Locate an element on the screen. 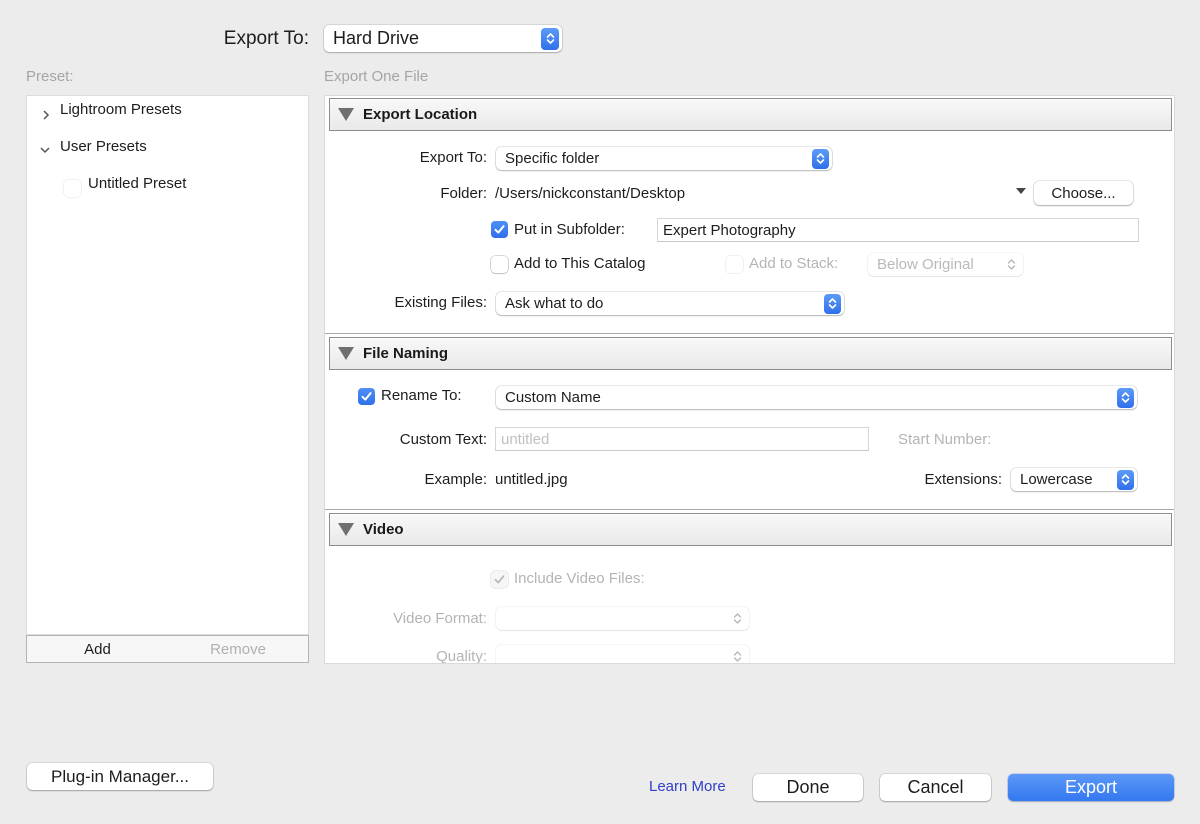 The image size is (1200, 824). subfolder-value: Expert Photography is located at coordinates (729, 230).